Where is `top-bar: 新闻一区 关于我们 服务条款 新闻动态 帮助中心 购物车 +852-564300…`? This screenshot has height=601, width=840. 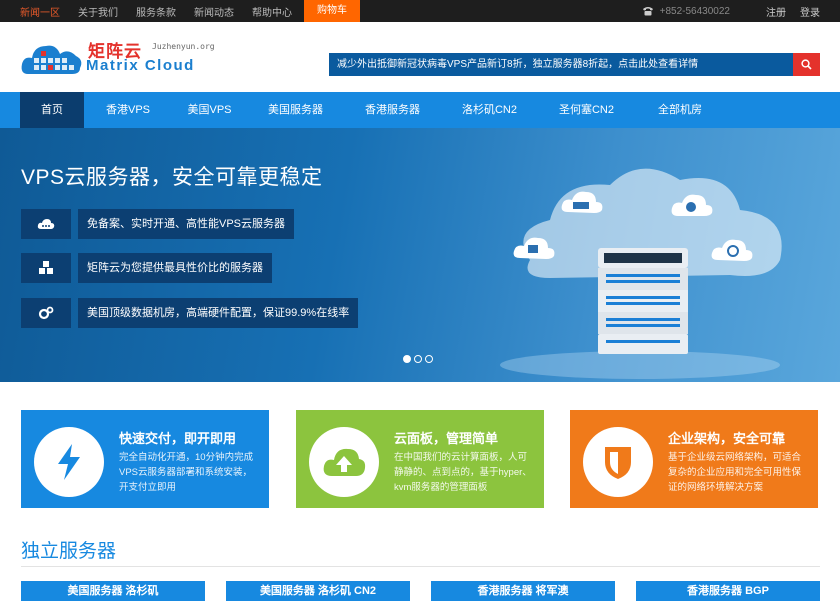
top-bar: 新闻一区 关于我们 服务条款 新闻动态 帮助中心 购物车 +852-564300… is located at coordinates (420, 11).